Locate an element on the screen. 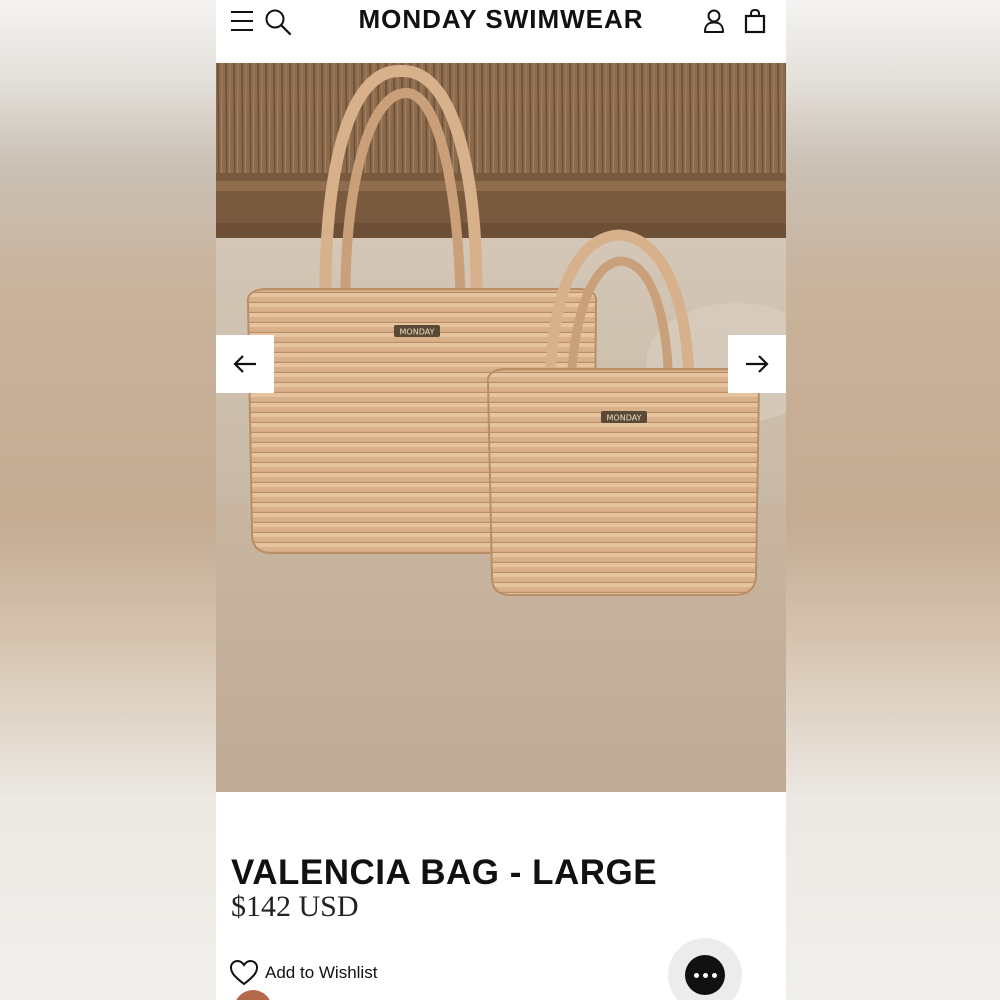 This screenshot has height=1000, width=1000. shopping-bag-icon is located at coordinates (755, 21).